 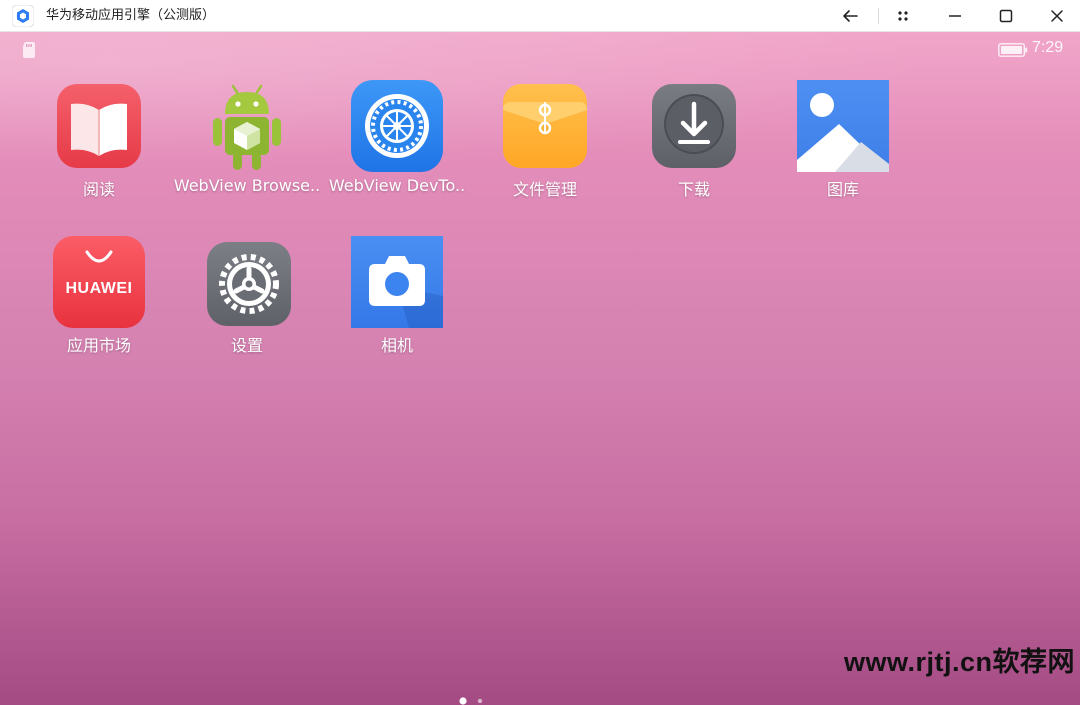 What do you see at coordinates (98, 189) in the screenshot?
I see `app-label: 阅读` at bounding box center [98, 189].